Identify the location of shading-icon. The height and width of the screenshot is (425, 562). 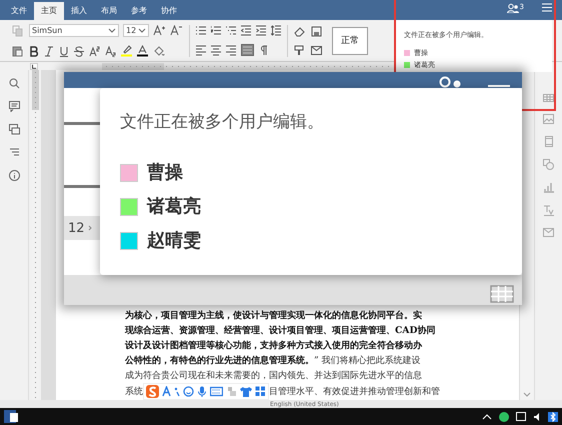
(159, 51).